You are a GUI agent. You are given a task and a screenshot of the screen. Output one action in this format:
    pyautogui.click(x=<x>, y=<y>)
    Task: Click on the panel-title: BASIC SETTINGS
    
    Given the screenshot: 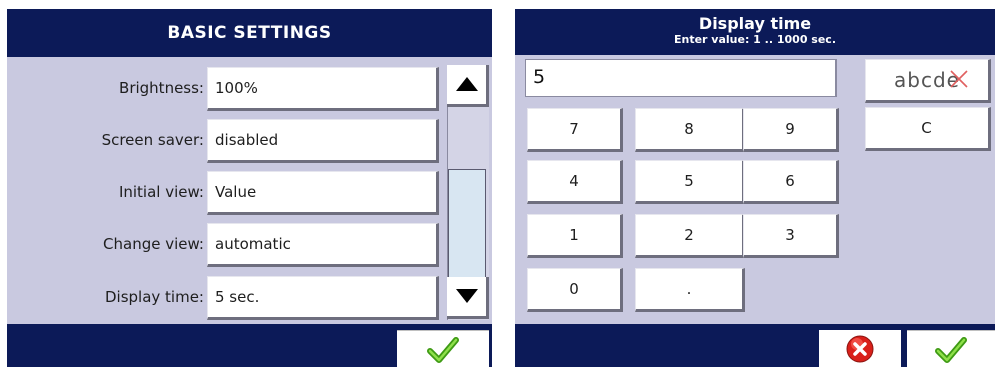 What is the action you would take?
    pyautogui.click(x=249, y=33)
    